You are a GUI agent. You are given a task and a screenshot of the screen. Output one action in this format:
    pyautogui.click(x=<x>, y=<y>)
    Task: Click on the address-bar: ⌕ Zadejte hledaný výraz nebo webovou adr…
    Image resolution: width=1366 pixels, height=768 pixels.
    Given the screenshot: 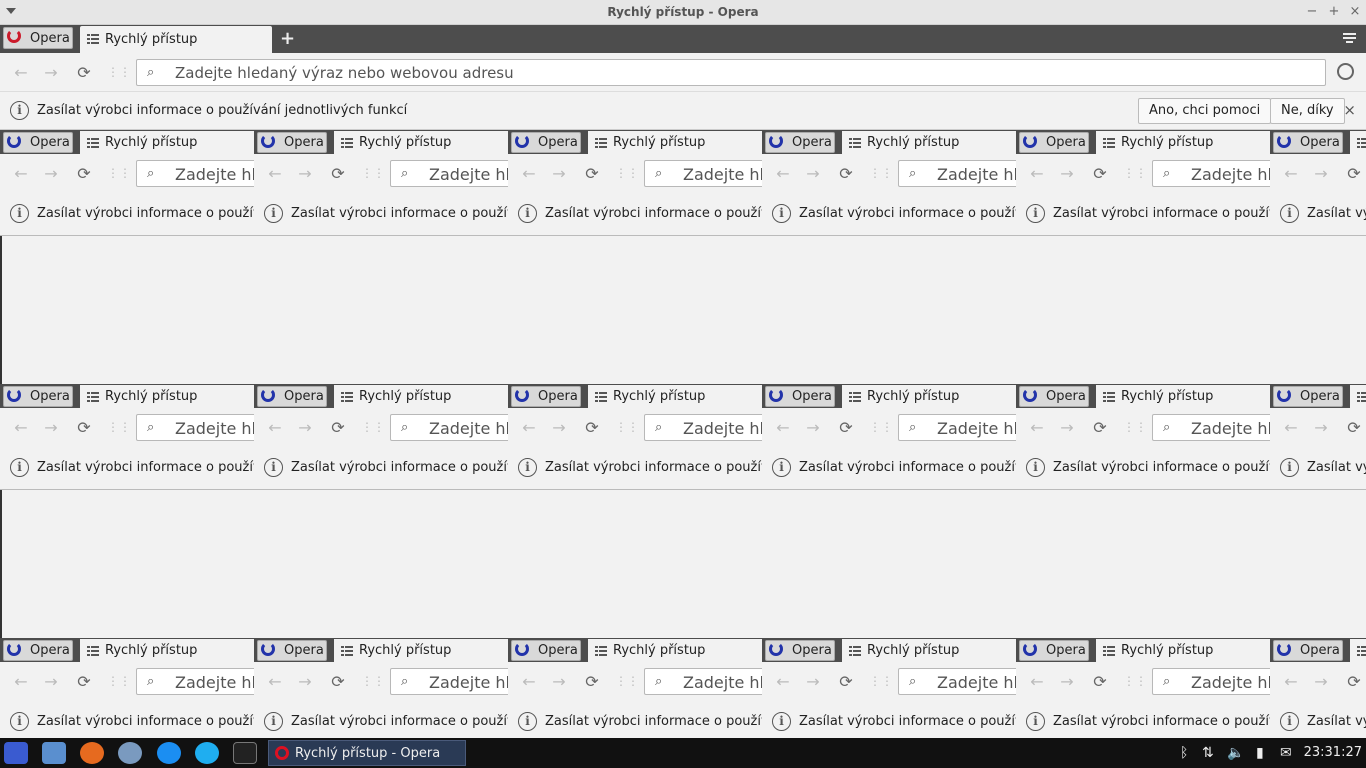 What is the action you would take?
    pyautogui.click(x=731, y=72)
    